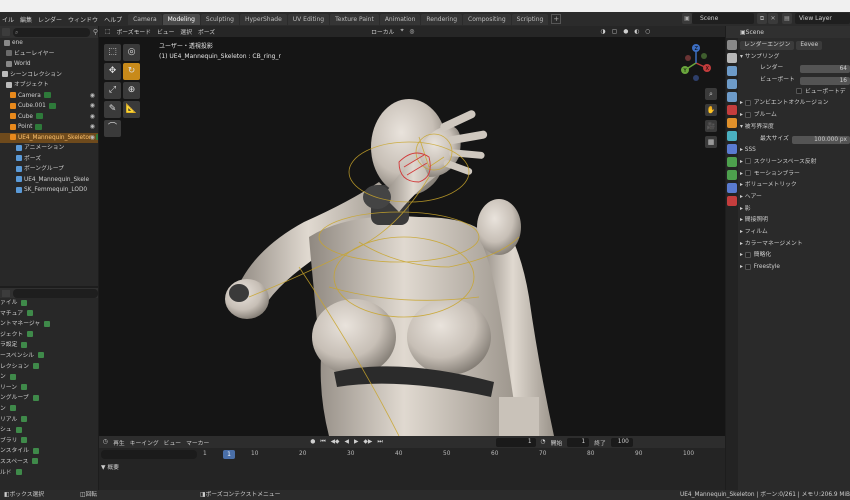  I want to click on freestyle-panel: ▸ Freestyle, so click(795, 268).